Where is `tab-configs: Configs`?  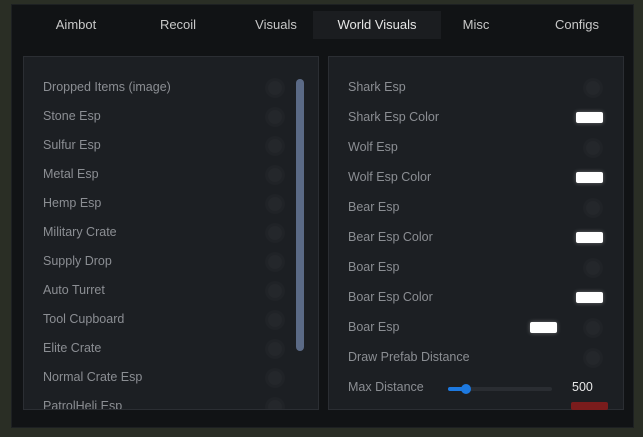
tab-configs: Configs is located at coordinates (577, 25).